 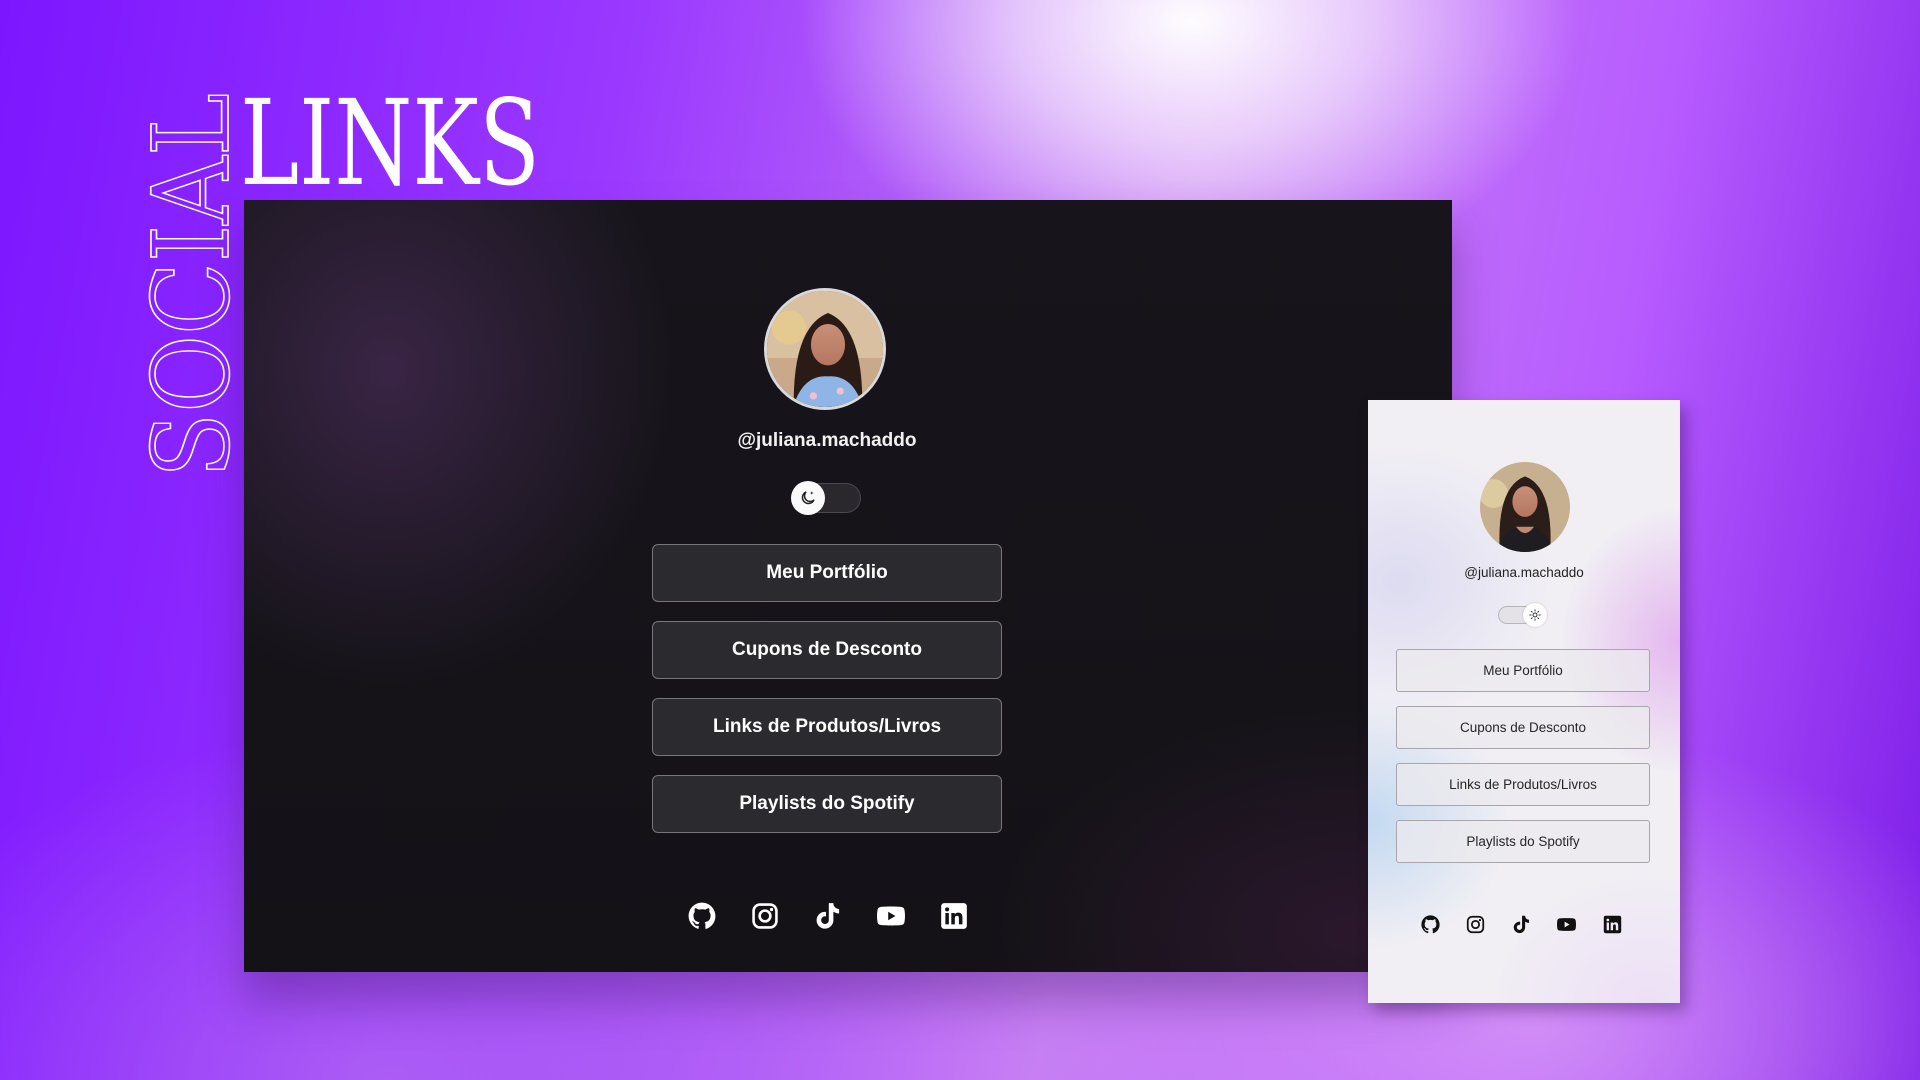 What do you see at coordinates (390, 135) in the screenshot?
I see `svg-text: LINKS` at bounding box center [390, 135].